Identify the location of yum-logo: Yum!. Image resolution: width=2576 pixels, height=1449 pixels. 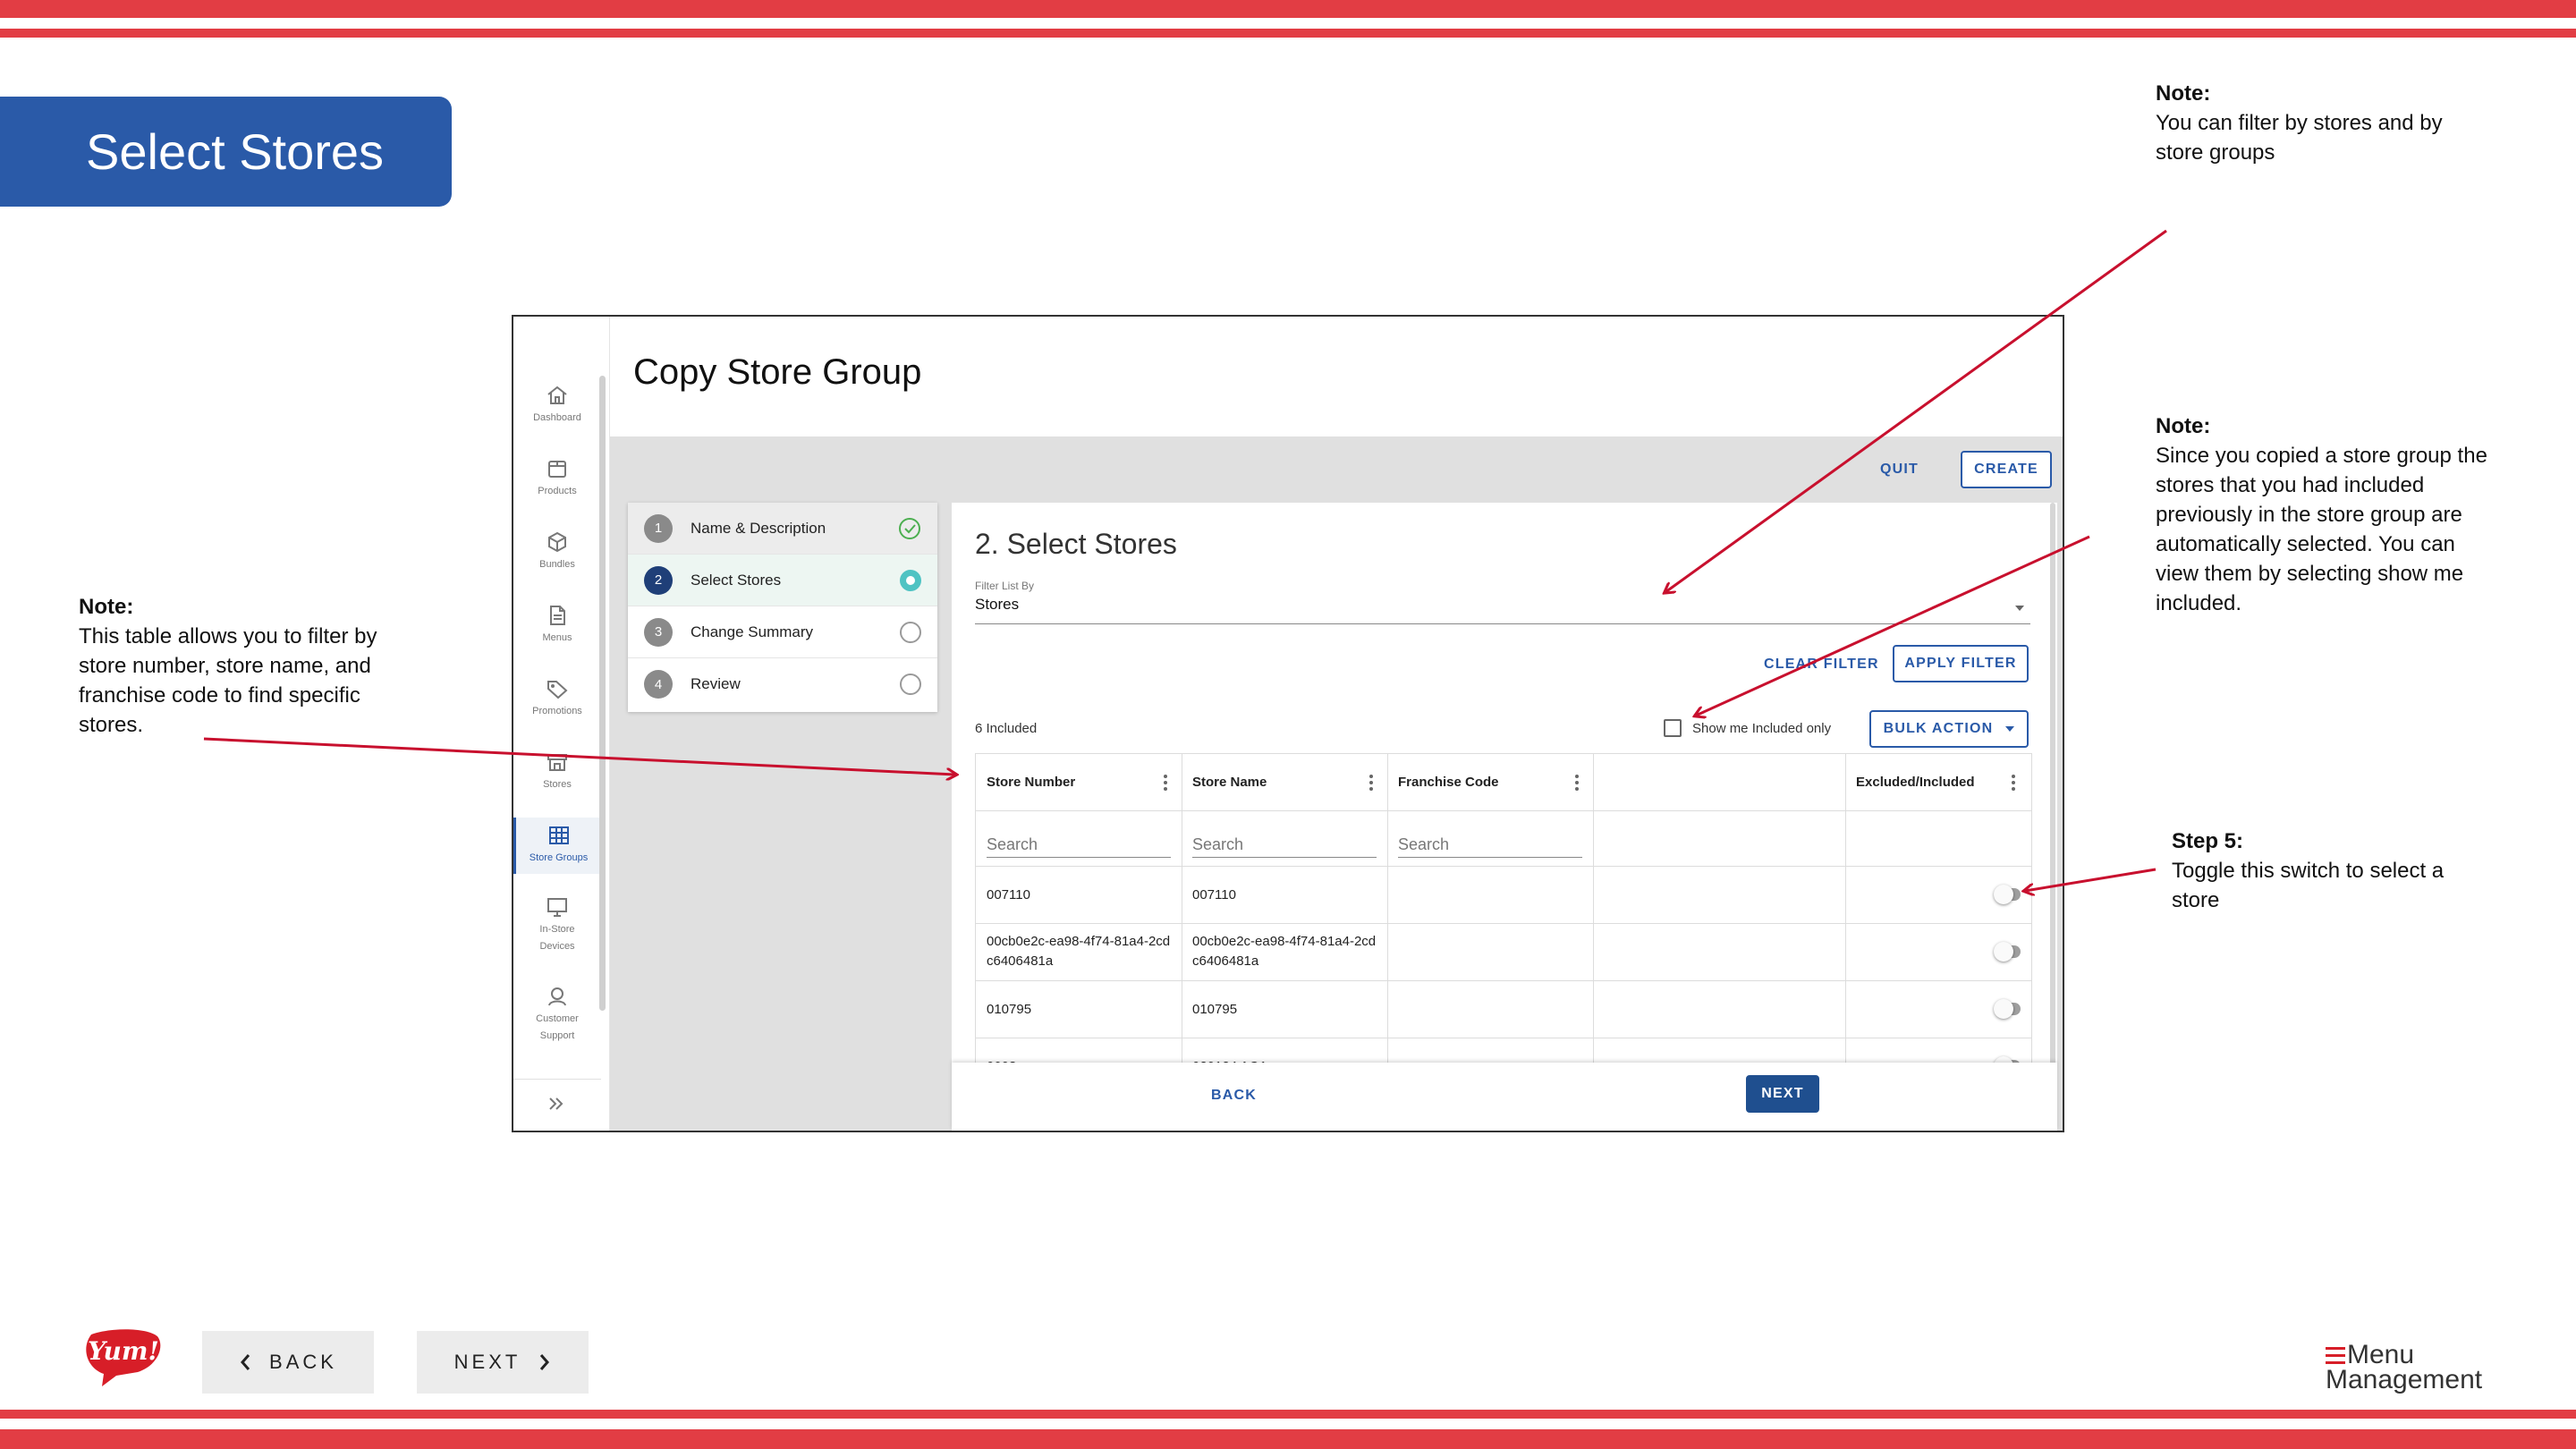
(122, 1357).